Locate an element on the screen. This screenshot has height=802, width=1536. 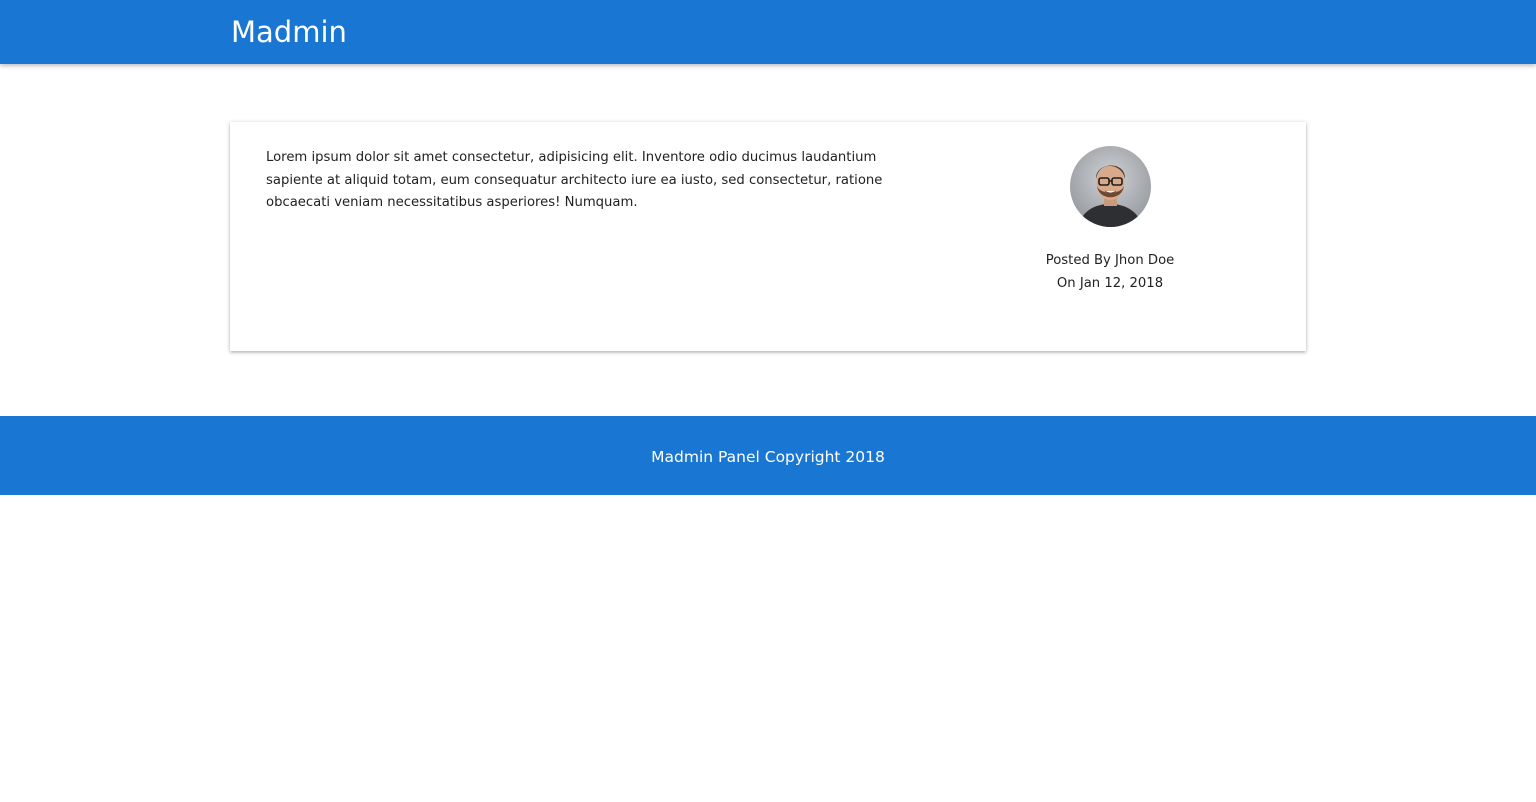
user-photo-icon is located at coordinates (1110, 186).